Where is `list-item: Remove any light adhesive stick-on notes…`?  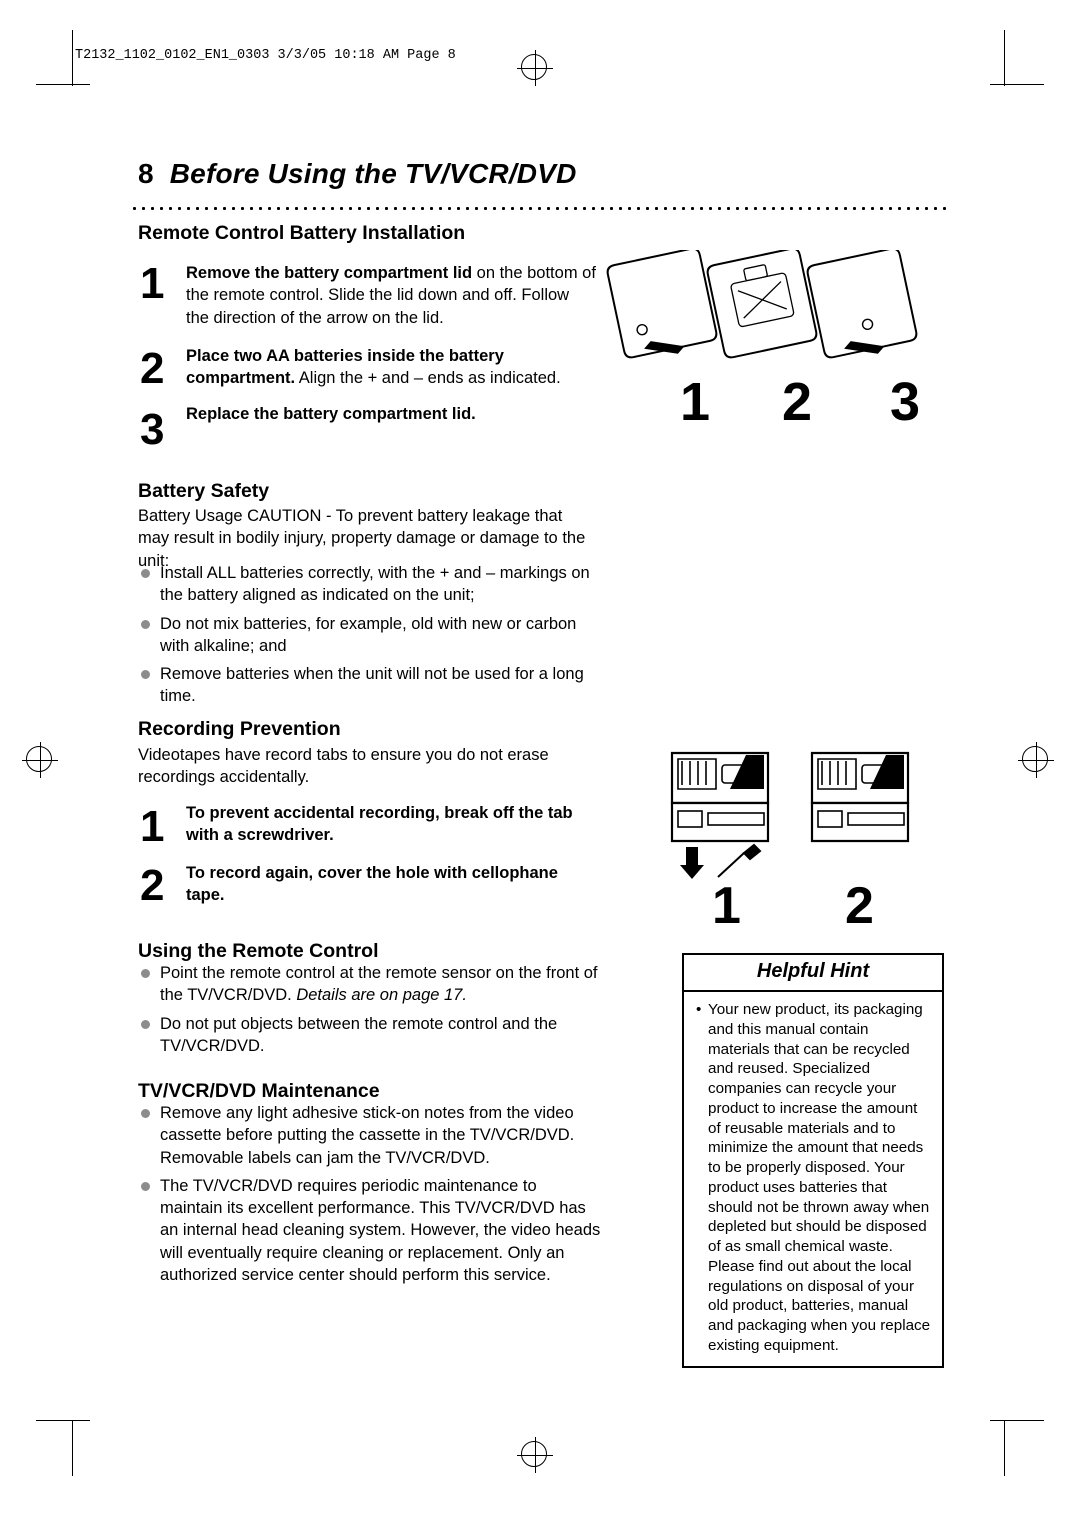
list-item: Remove any light adhesive stick-on notes… is located at coordinates (370, 1135).